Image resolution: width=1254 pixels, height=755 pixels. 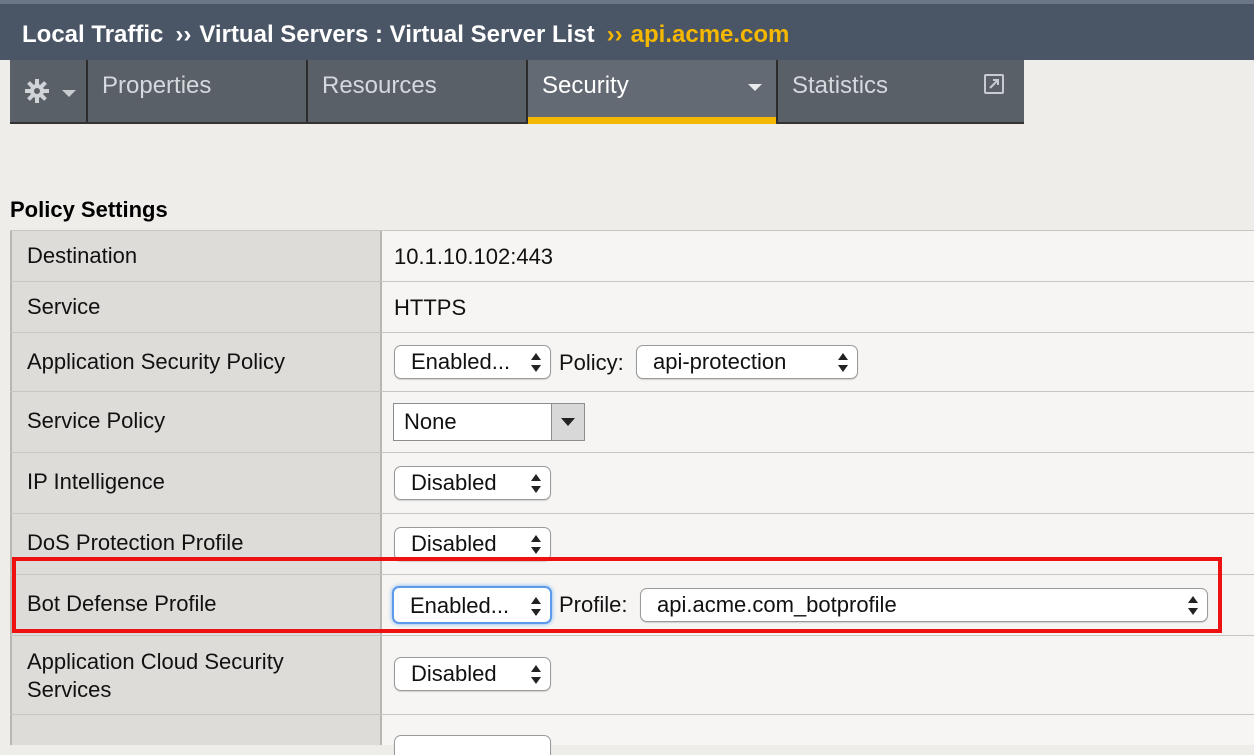 I want to click on row-label-cell: IP Intelligence, so click(x=196, y=483).